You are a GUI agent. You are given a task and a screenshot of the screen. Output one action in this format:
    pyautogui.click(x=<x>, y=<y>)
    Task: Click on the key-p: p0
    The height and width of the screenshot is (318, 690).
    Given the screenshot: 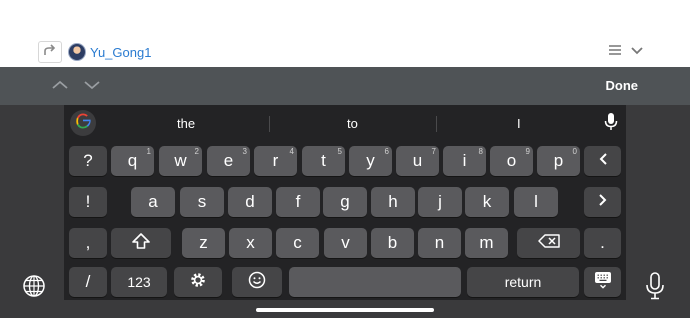 What is the action you would take?
    pyautogui.click(x=558, y=161)
    